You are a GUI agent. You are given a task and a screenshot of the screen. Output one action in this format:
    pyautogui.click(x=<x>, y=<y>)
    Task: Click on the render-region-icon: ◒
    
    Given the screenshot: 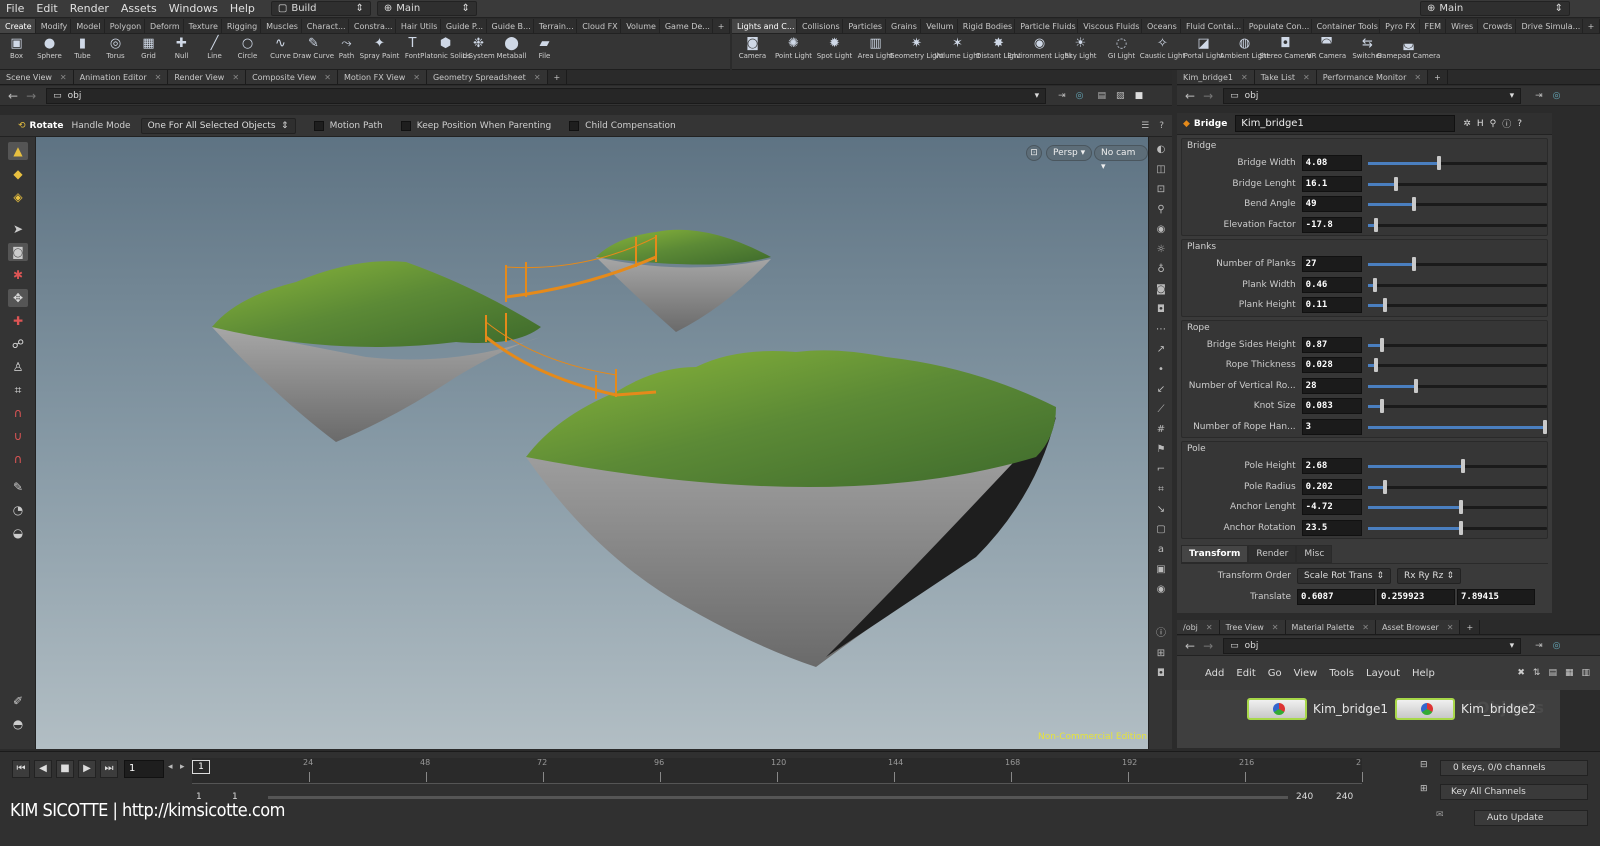 What is the action you would take?
    pyautogui.click(x=18, y=533)
    